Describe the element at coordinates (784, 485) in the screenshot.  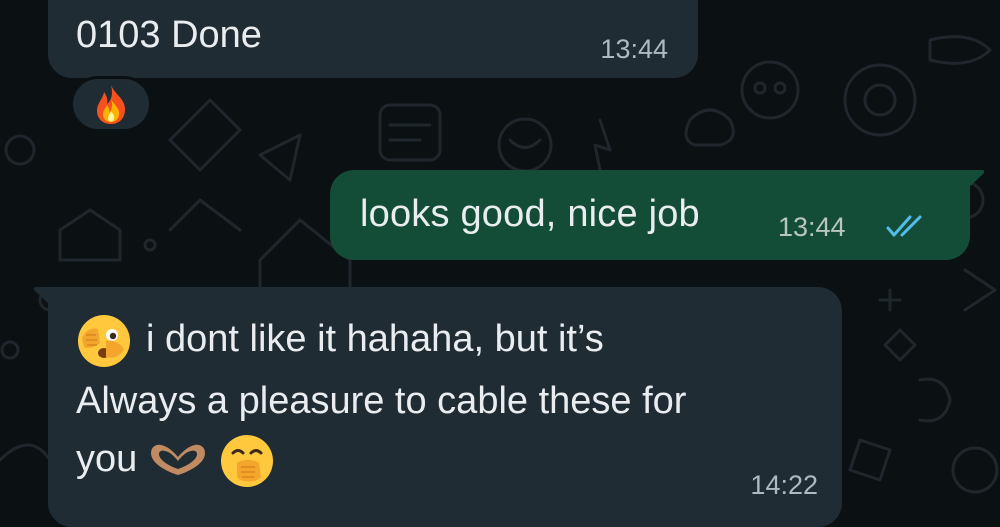
I see `message-timestamp: 14:22` at that location.